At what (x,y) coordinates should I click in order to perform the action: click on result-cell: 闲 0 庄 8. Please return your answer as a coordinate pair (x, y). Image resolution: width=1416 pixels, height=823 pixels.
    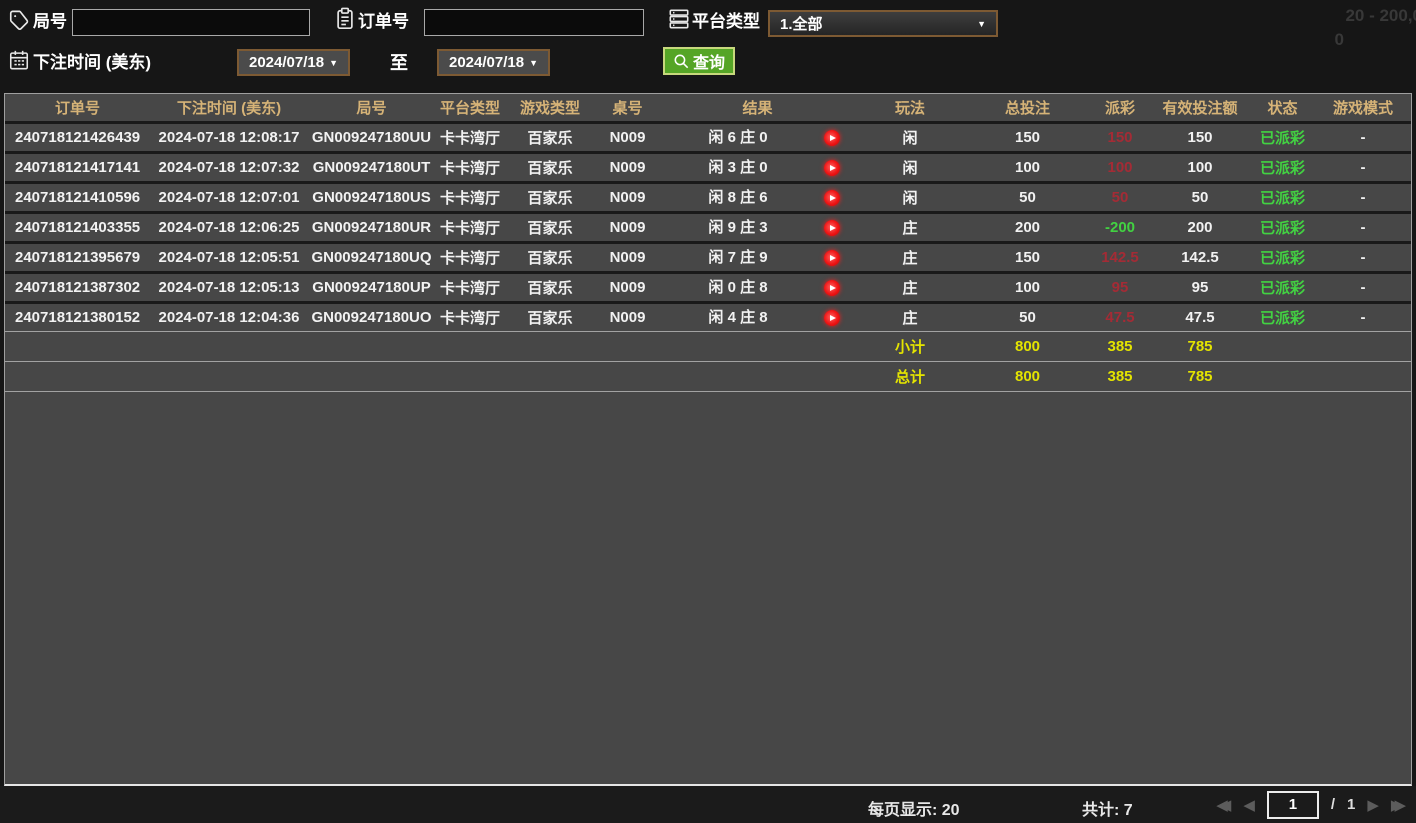
    Looking at the image, I should click on (757, 289).